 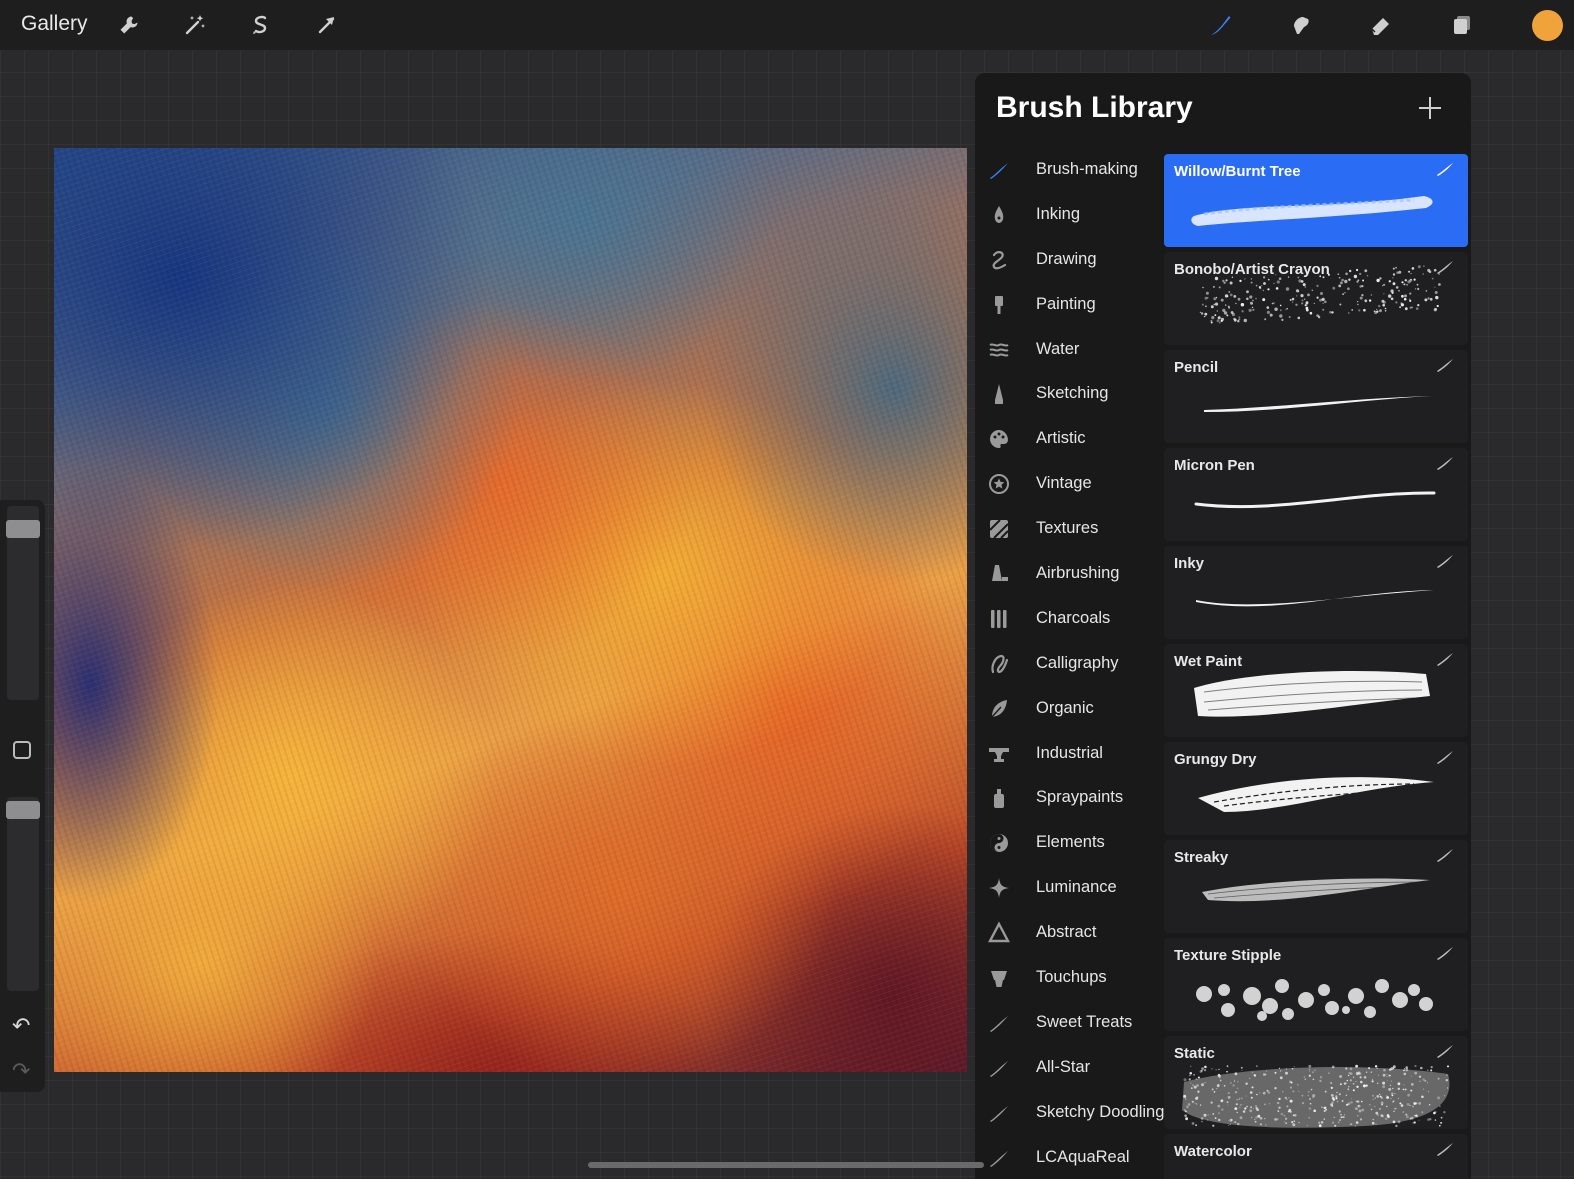 What do you see at coordinates (999, 709) in the screenshot?
I see `leaf-icon` at bounding box center [999, 709].